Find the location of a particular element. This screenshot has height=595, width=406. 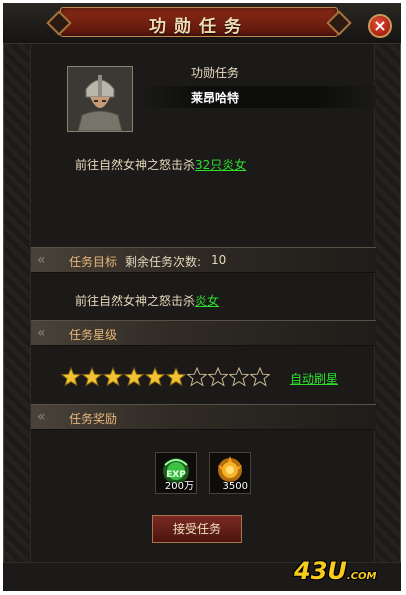

objective-text-prefix: 前往自然女神之怒击杀 is located at coordinates (135, 301).